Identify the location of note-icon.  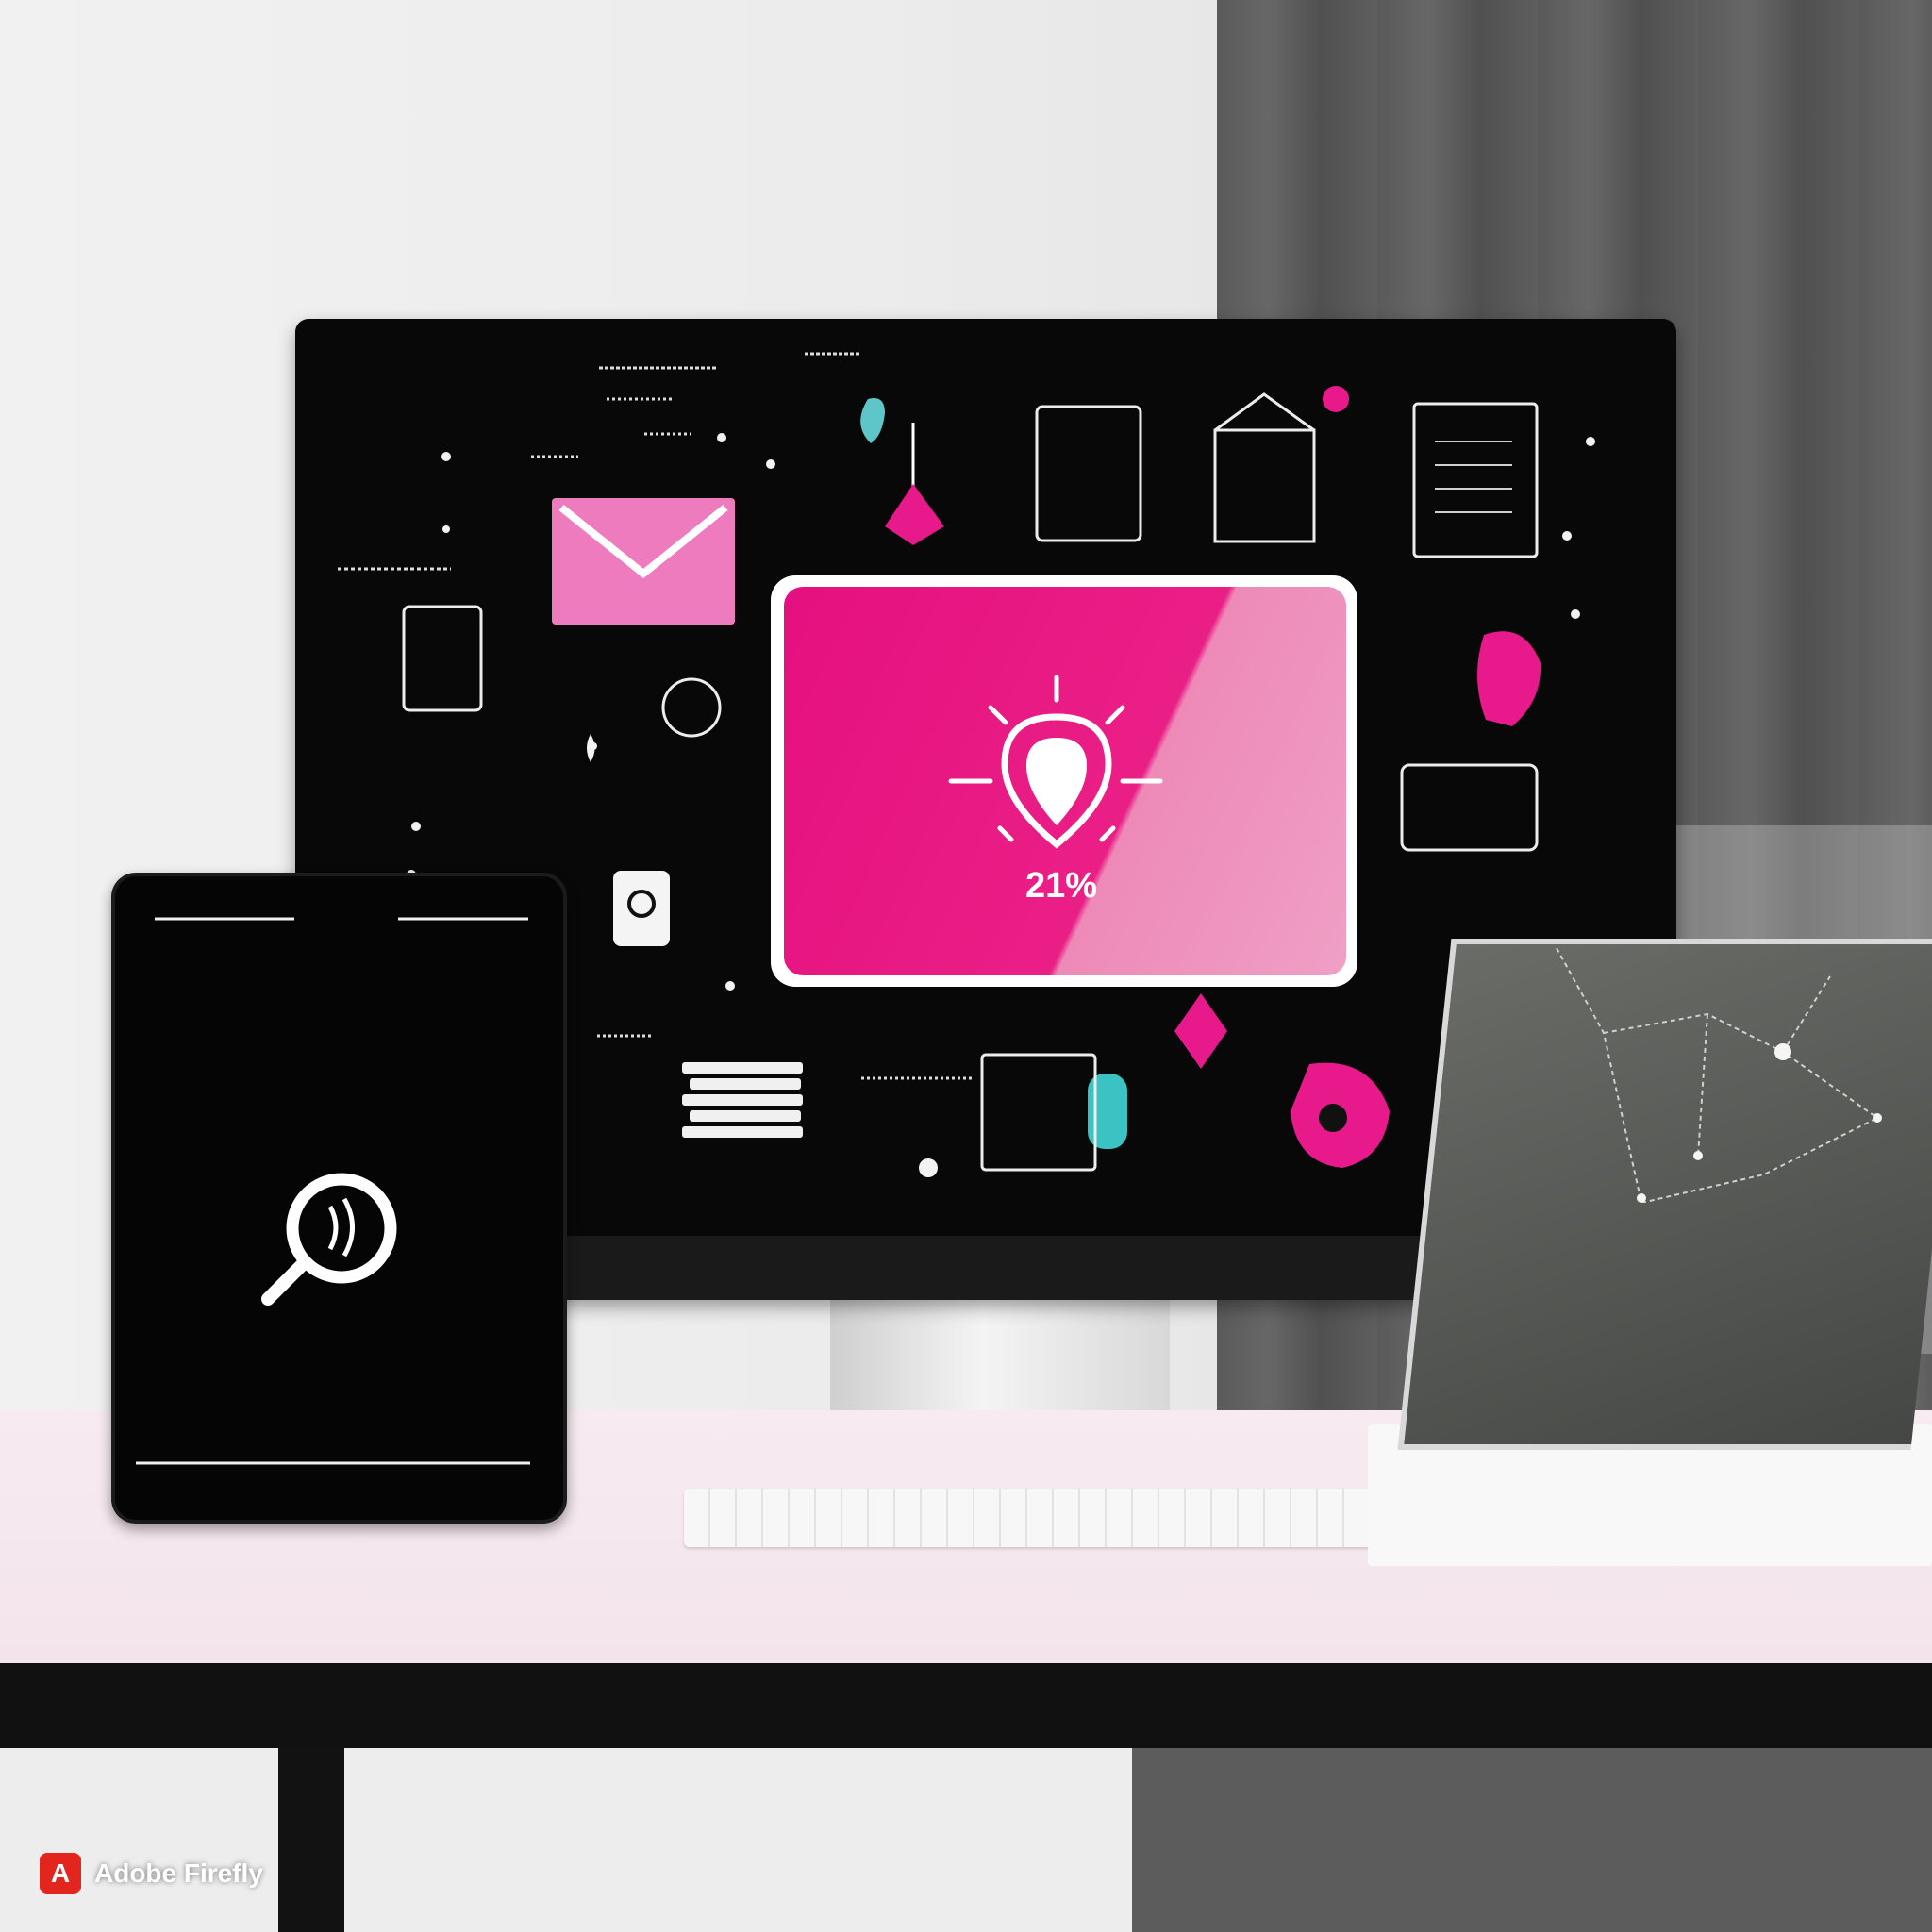
(443, 659).